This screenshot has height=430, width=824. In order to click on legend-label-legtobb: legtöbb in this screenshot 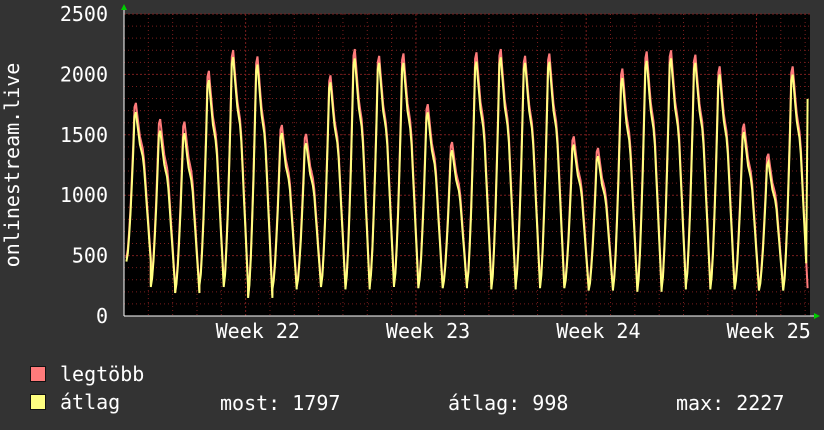, I will do `click(102, 374)`.